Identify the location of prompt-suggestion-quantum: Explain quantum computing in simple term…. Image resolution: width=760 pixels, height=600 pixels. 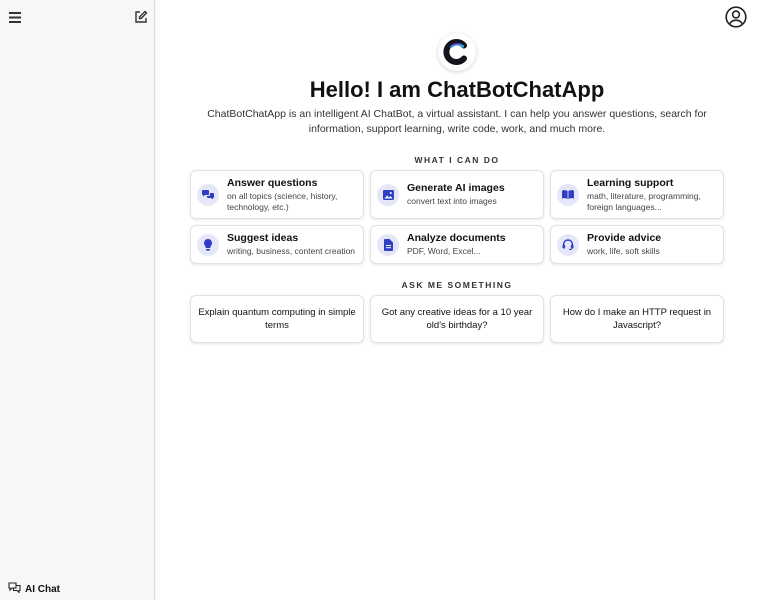
(277, 319).